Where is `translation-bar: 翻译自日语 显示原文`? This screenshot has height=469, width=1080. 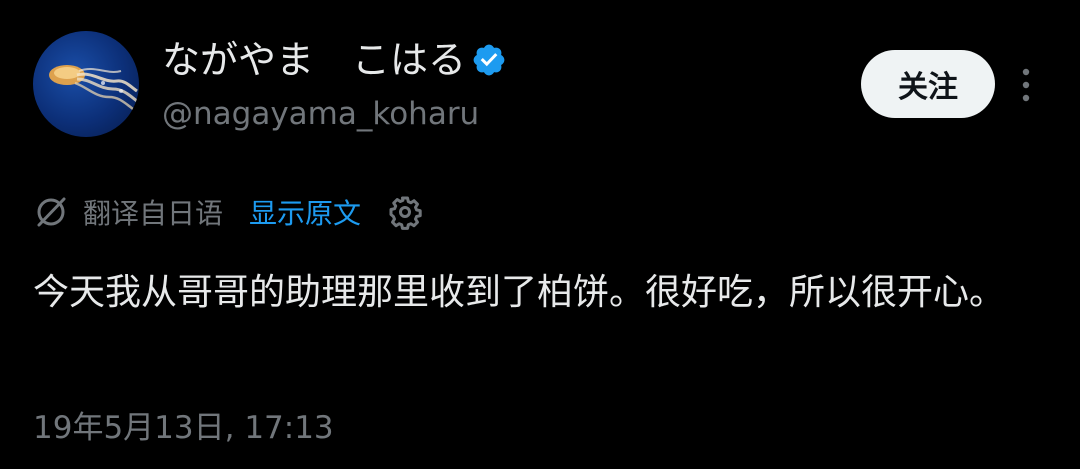 translation-bar: 翻译自日语 显示原文 is located at coordinates (228, 212).